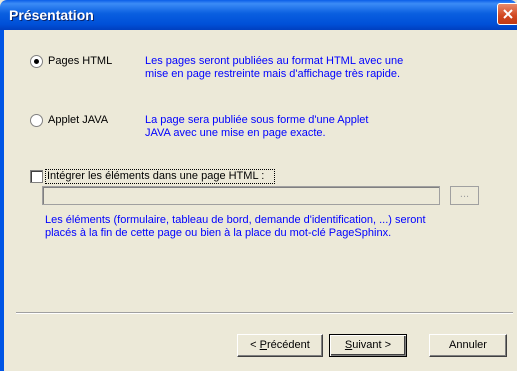  What do you see at coordinates (258, 15) in the screenshot?
I see `title-bar: Présentation` at bounding box center [258, 15].